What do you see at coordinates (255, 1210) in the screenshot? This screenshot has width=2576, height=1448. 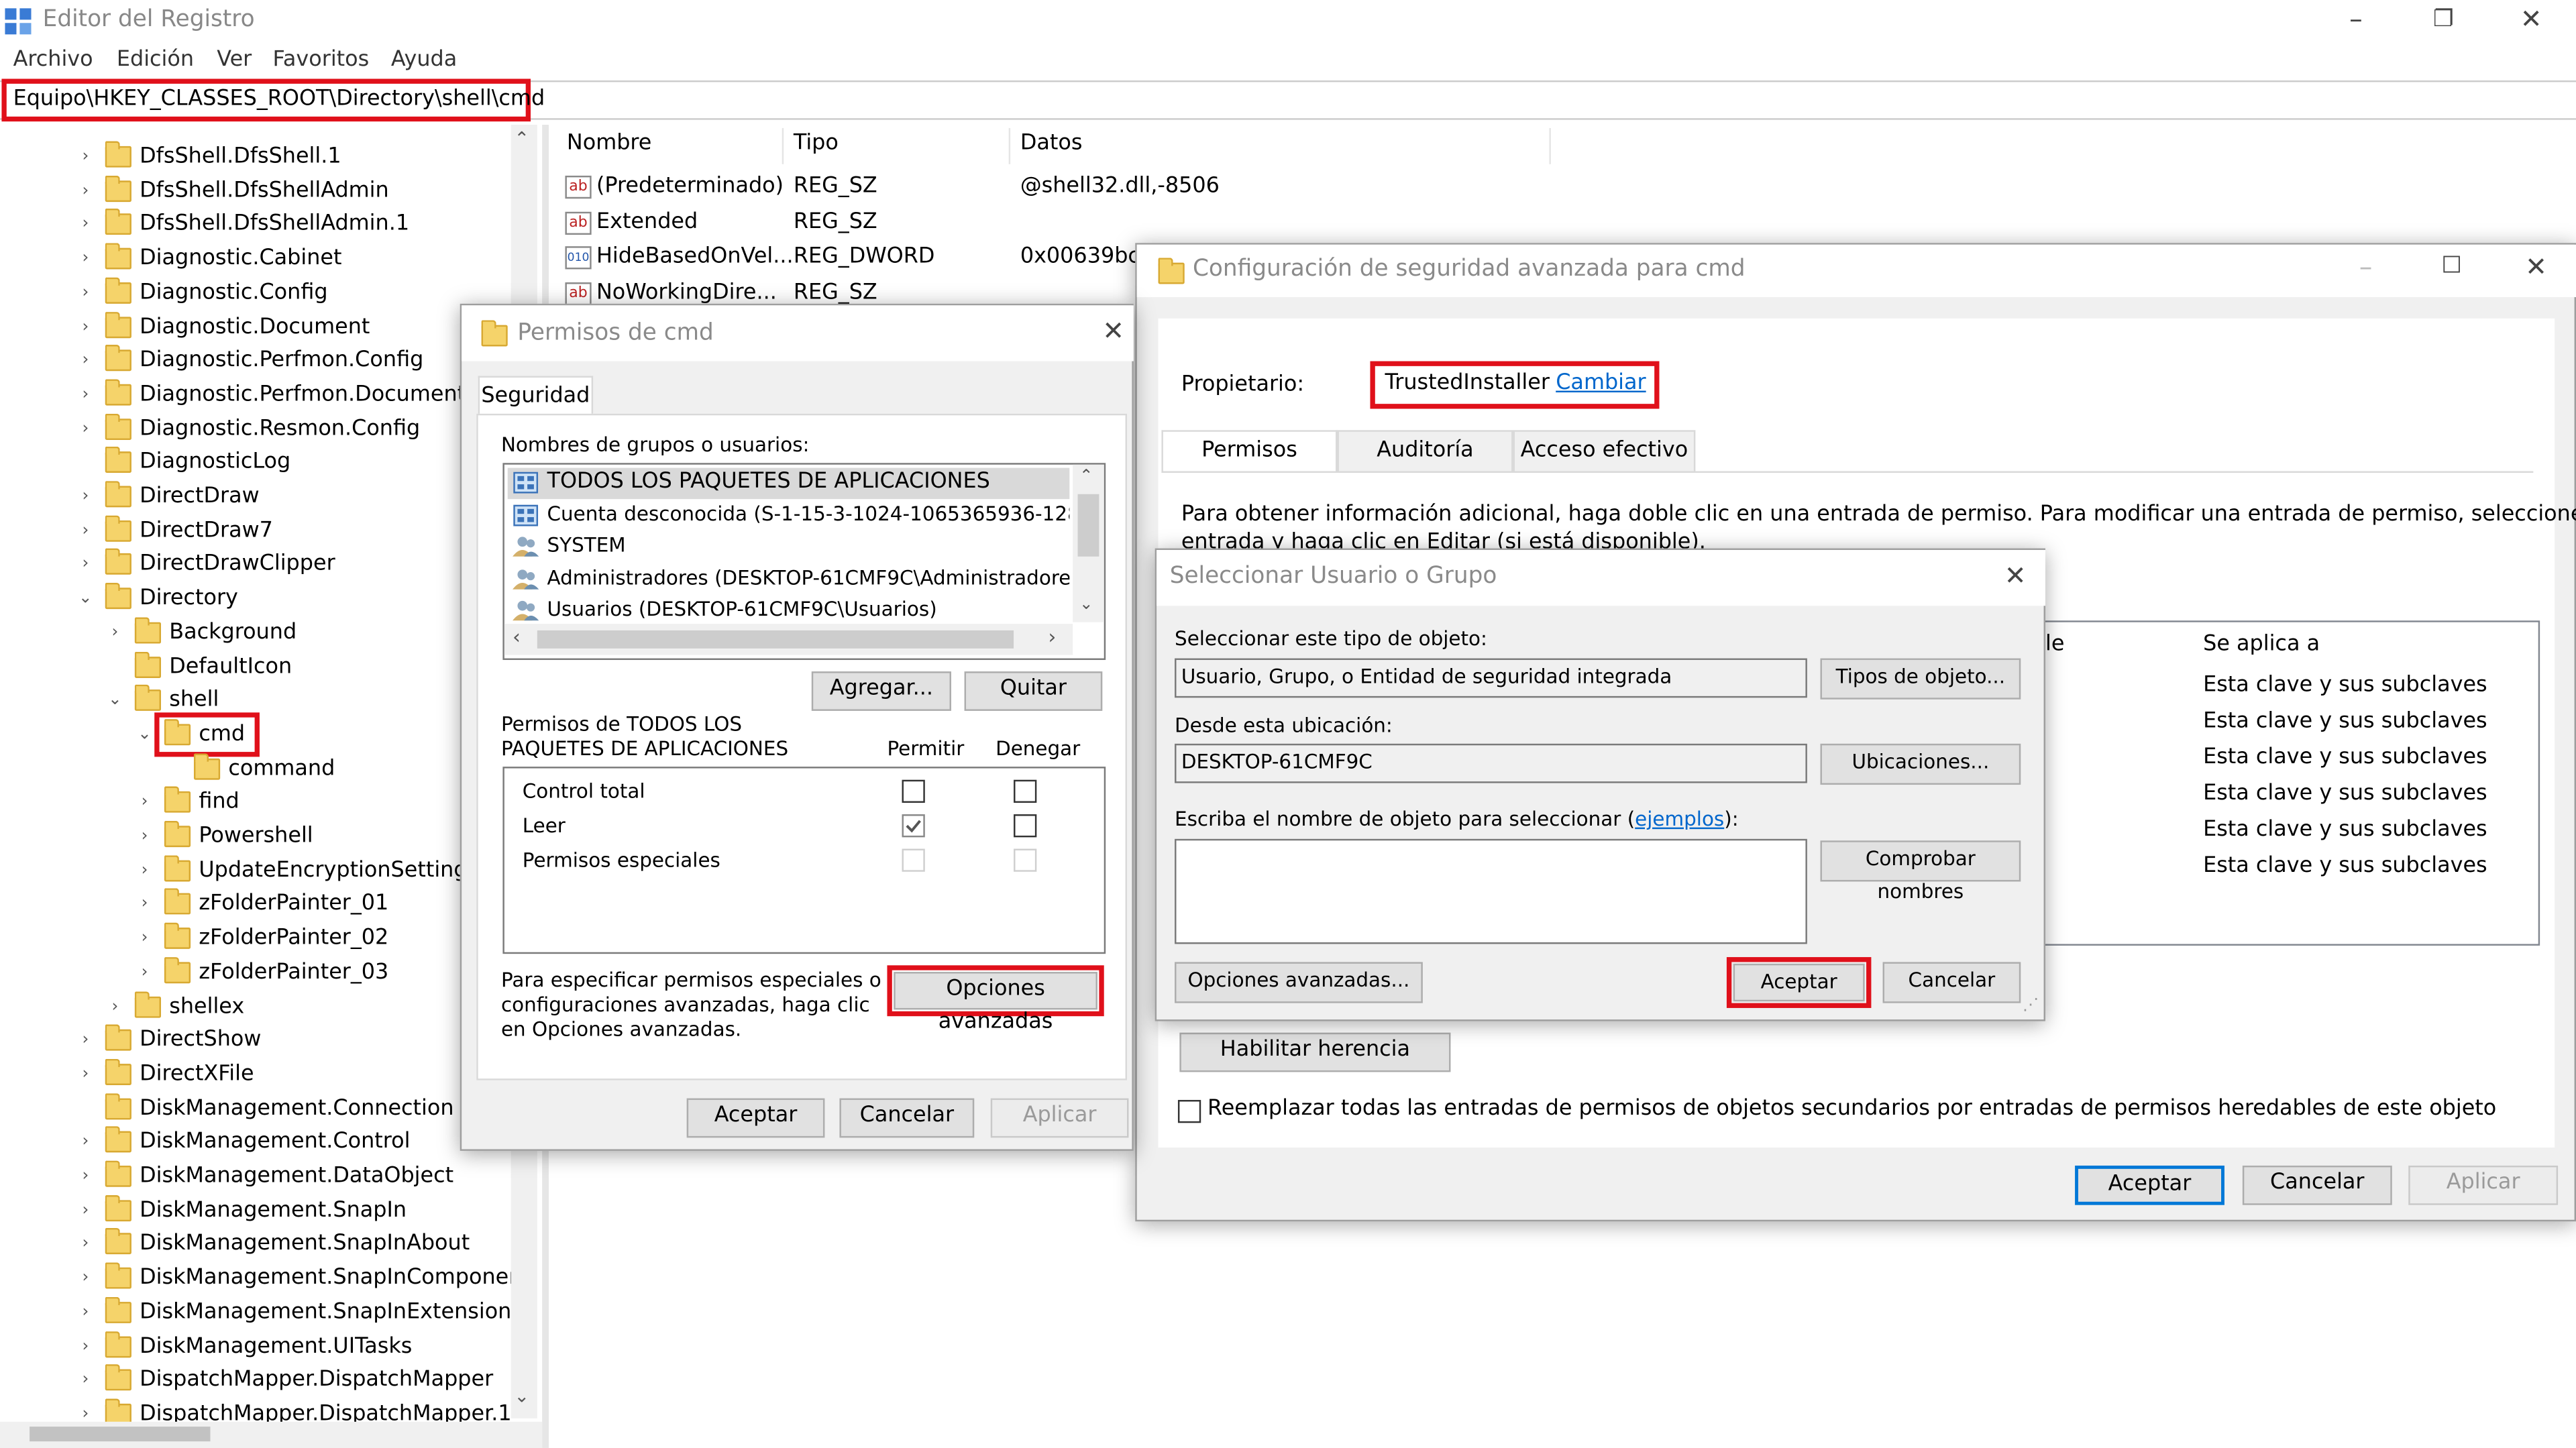 I see `tree-item: › DiskManagement.SnapIn` at bounding box center [255, 1210].